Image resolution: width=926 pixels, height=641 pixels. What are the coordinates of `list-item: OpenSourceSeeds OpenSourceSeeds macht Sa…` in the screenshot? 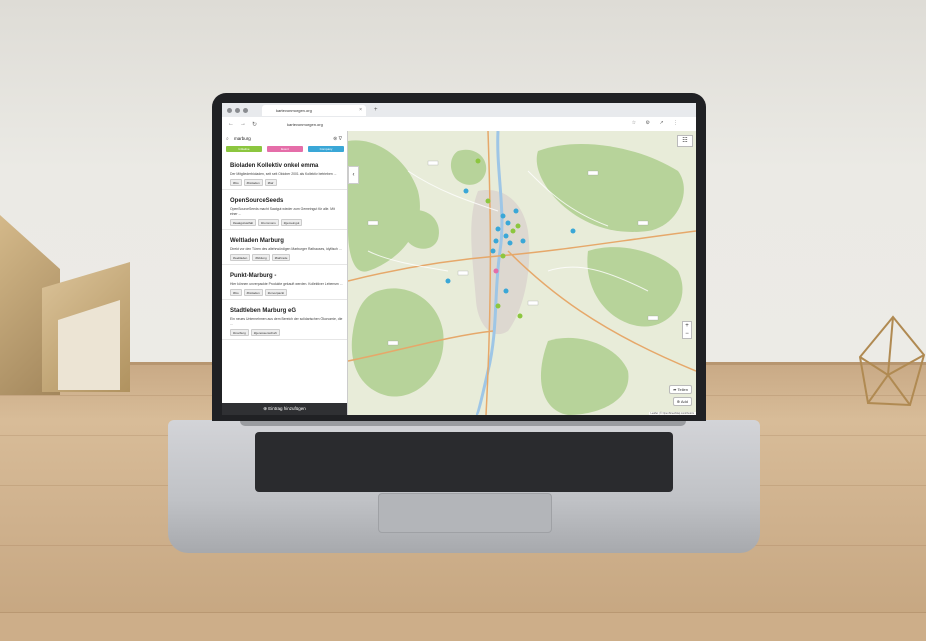 It's located at (284, 210).